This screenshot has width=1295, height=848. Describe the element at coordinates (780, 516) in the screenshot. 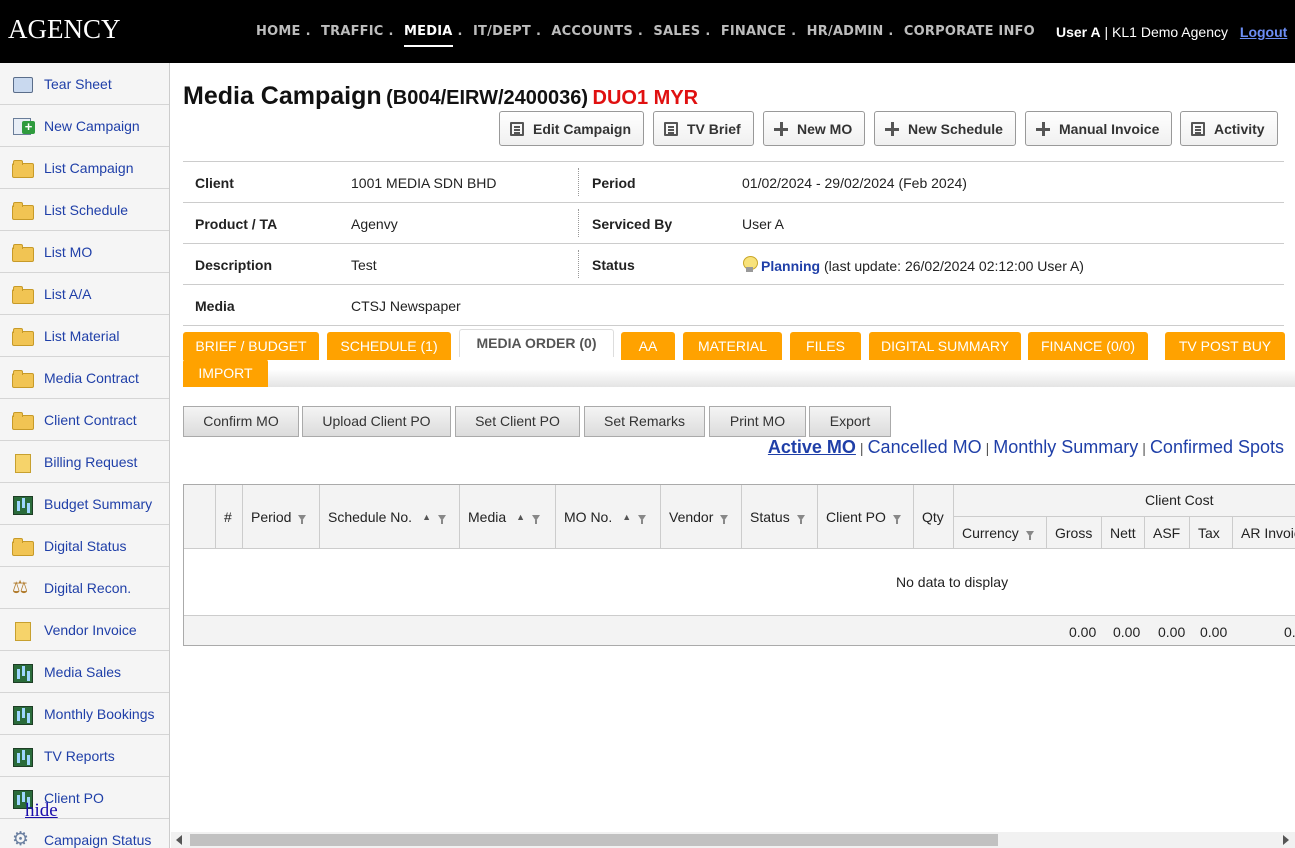

I see `column-header-status: Status` at that location.